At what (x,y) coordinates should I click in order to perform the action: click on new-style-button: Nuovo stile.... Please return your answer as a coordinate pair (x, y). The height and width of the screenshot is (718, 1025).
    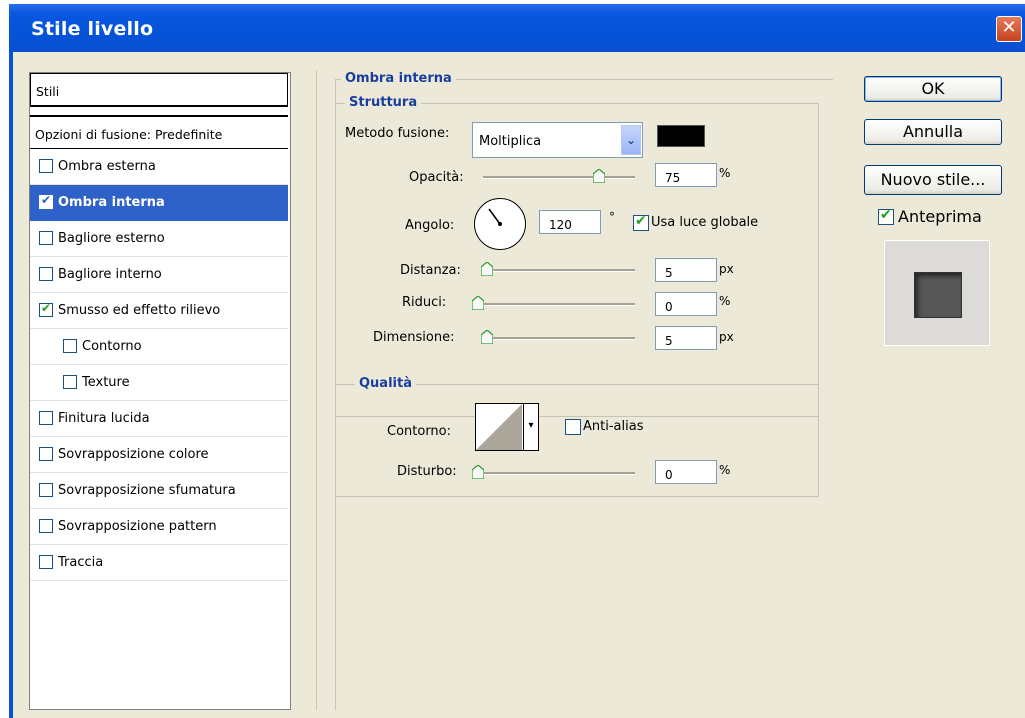
    Looking at the image, I should click on (933, 180).